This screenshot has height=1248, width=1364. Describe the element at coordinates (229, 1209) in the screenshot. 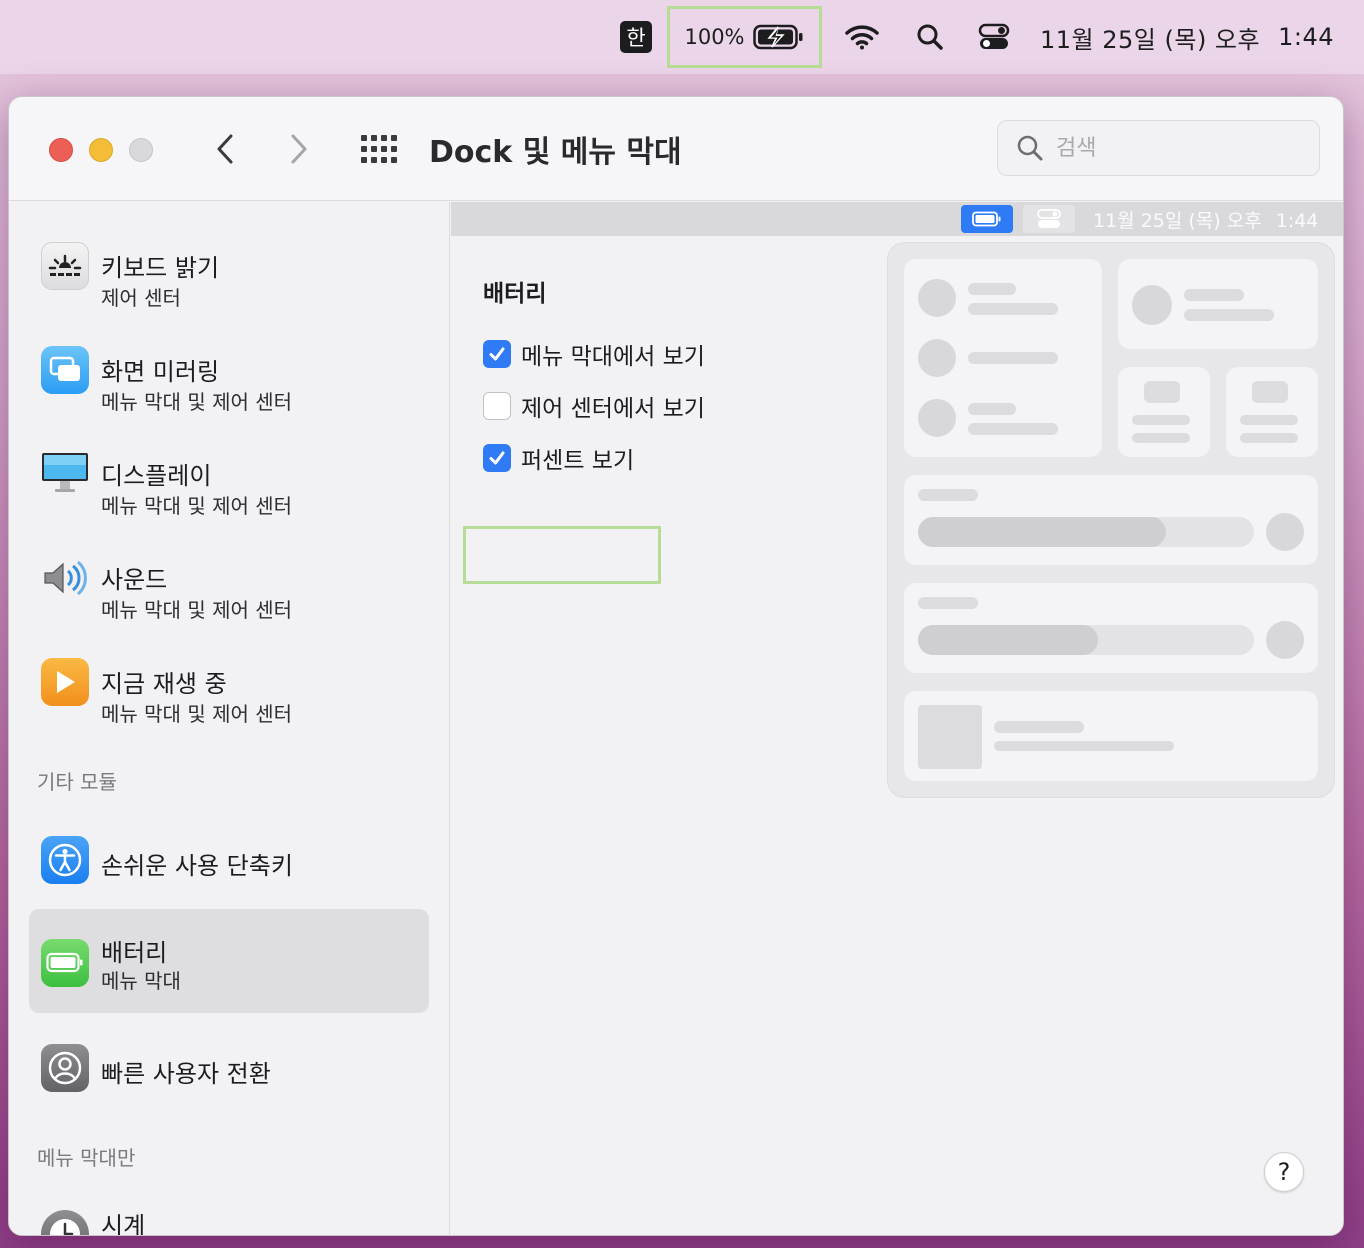

I see `sidebar-item-clock: 시계` at that location.